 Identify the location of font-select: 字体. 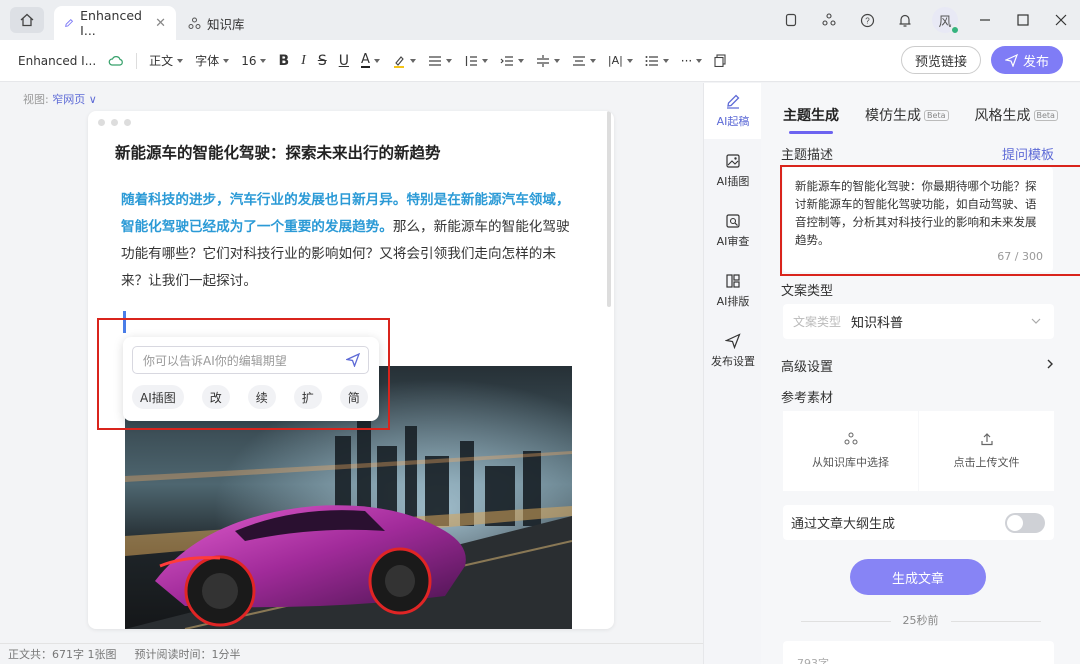
(212, 60).